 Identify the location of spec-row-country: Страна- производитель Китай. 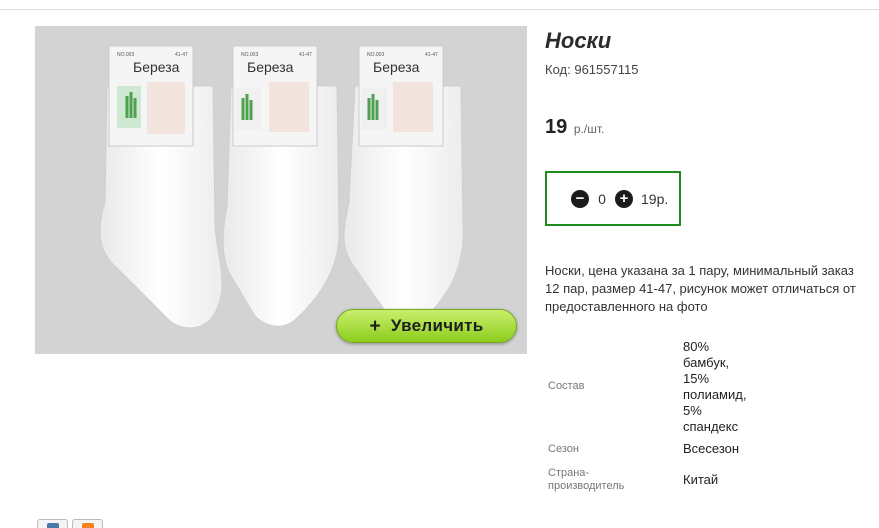
(695, 480).